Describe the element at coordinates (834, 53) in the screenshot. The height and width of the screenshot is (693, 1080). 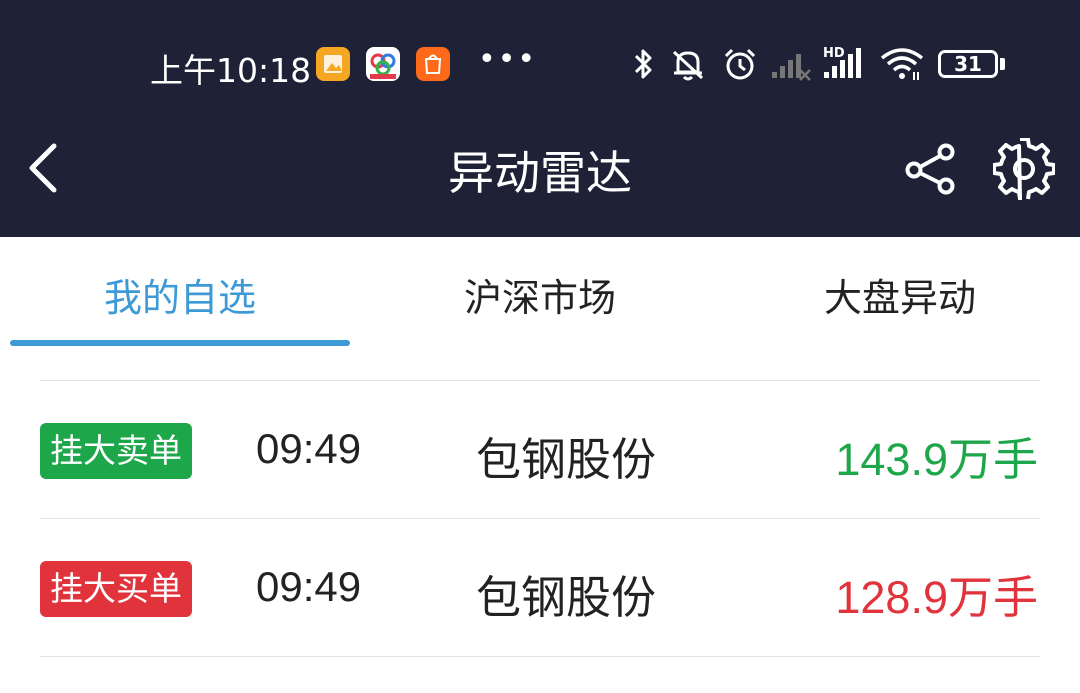
I see `svg-text: HD` at that location.